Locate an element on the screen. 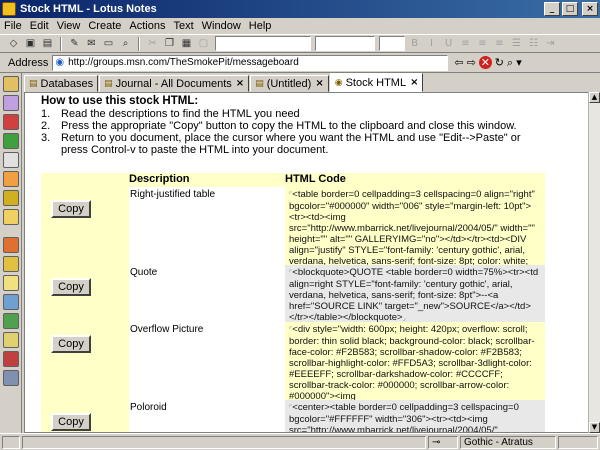 This screenshot has width=600, height=450. align-left-icon: ≡ is located at coordinates (465, 44).